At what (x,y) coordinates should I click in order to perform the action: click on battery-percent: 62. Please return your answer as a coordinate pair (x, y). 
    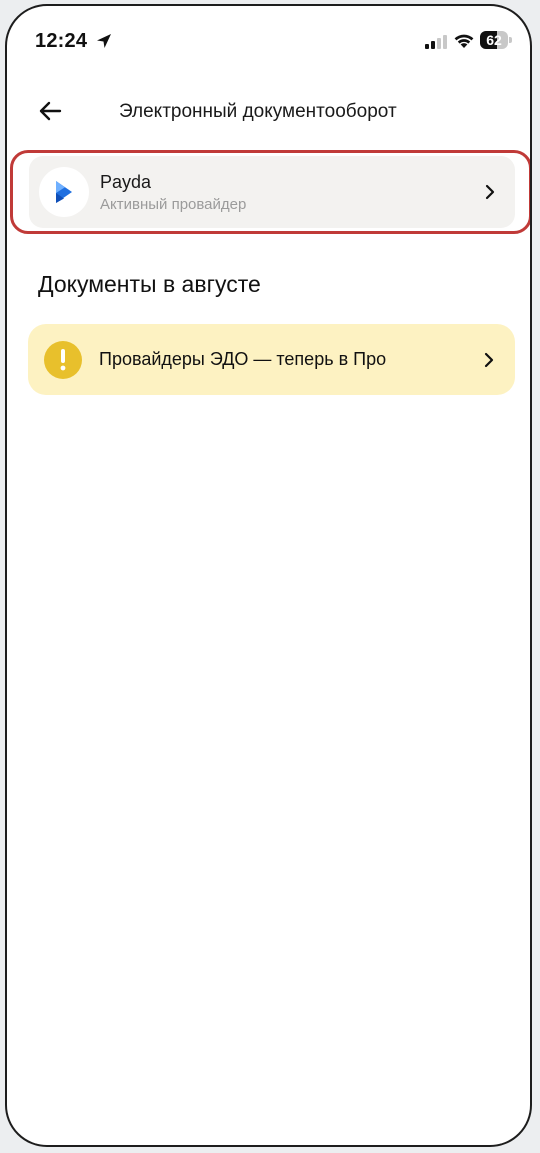
    Looking at the image, I should click on (494, 40).